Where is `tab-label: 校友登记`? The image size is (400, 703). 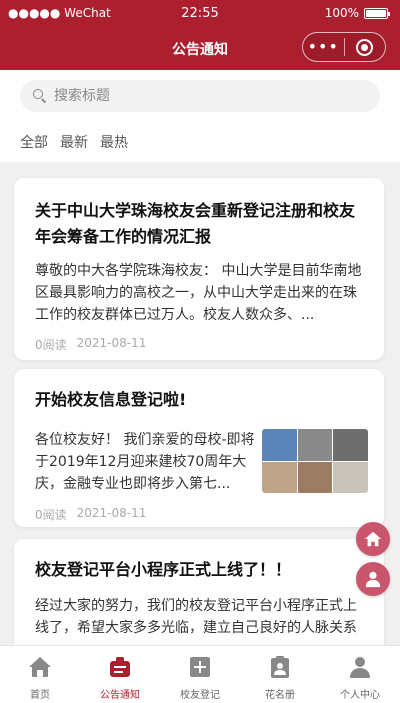
tab-label: 校友登记 is located at coordinates (200, 695).